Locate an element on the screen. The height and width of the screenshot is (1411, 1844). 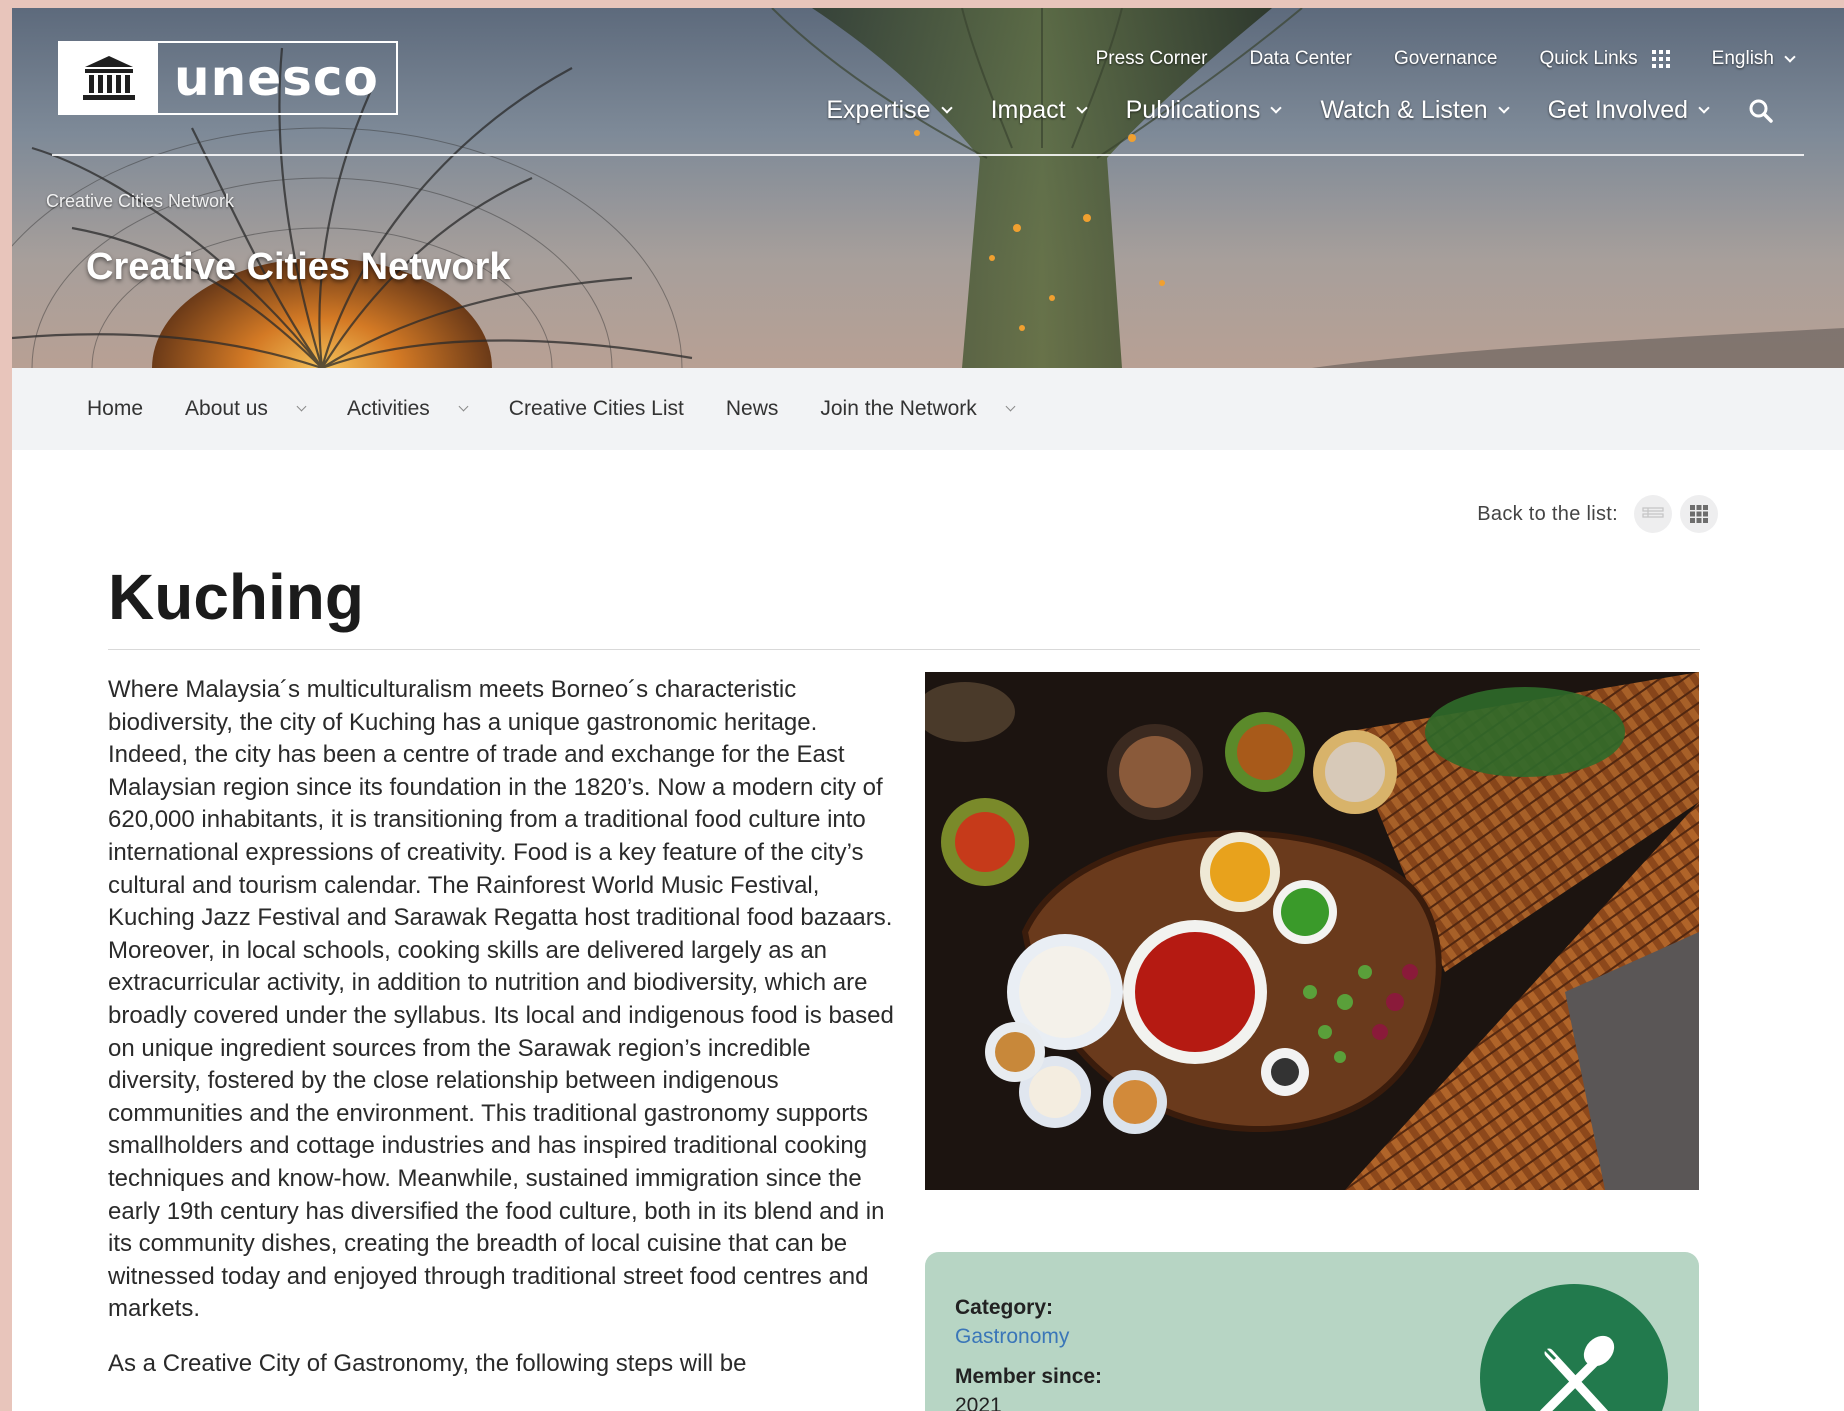
search-icon is located at coordinates (1761, 111).